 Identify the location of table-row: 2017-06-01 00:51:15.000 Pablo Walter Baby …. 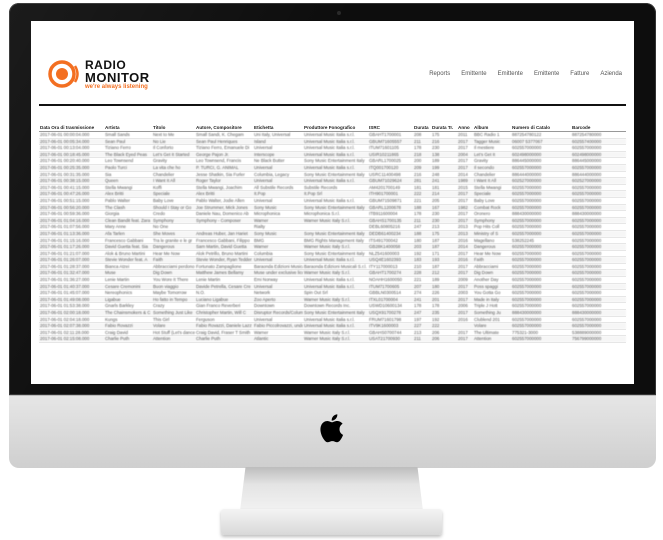
(332, 201).